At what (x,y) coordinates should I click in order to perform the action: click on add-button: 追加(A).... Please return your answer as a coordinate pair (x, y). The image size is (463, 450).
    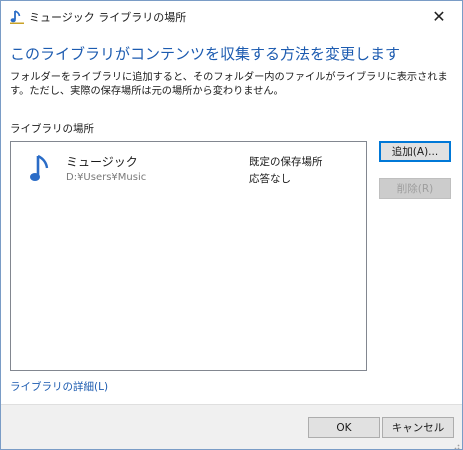
    Looking at the image, I should click on (415, 151).